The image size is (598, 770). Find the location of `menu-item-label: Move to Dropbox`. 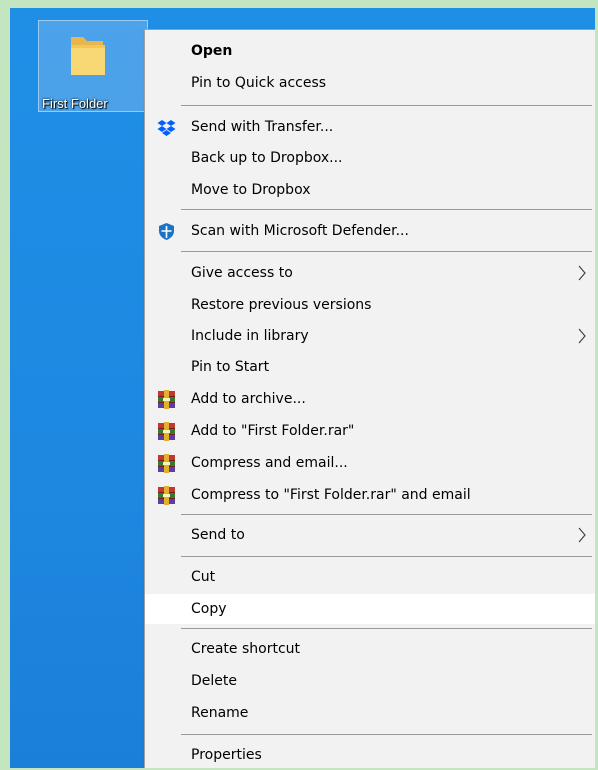

menu-item-label: Move to Dropbox is located at coordinates (251, 190).